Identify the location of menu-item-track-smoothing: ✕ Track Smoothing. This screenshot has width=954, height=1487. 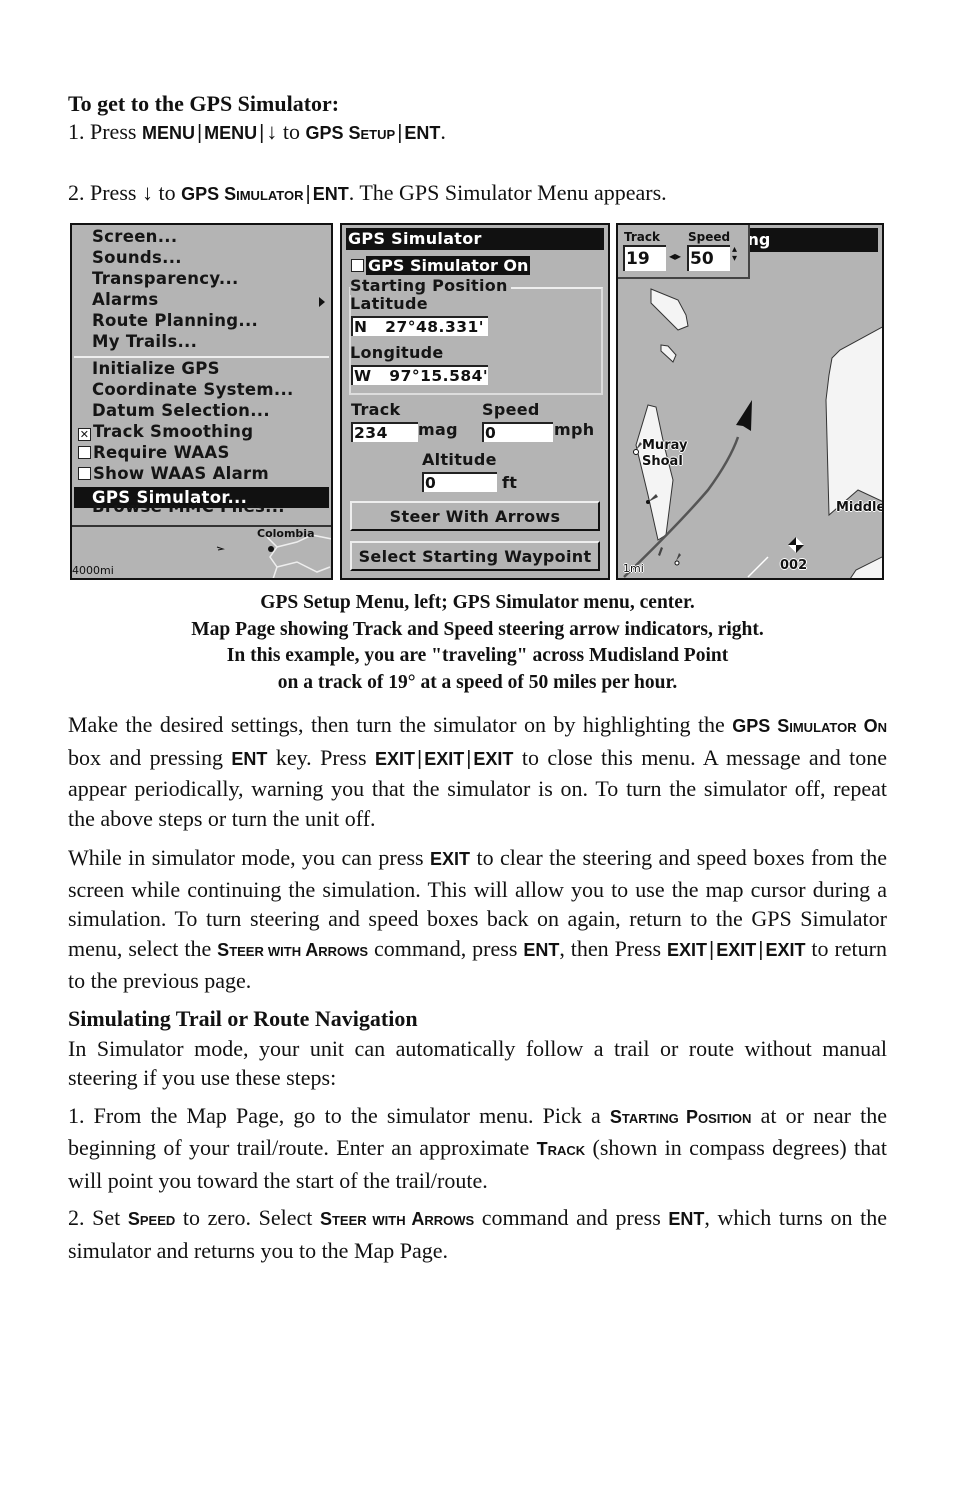
(165, 432).